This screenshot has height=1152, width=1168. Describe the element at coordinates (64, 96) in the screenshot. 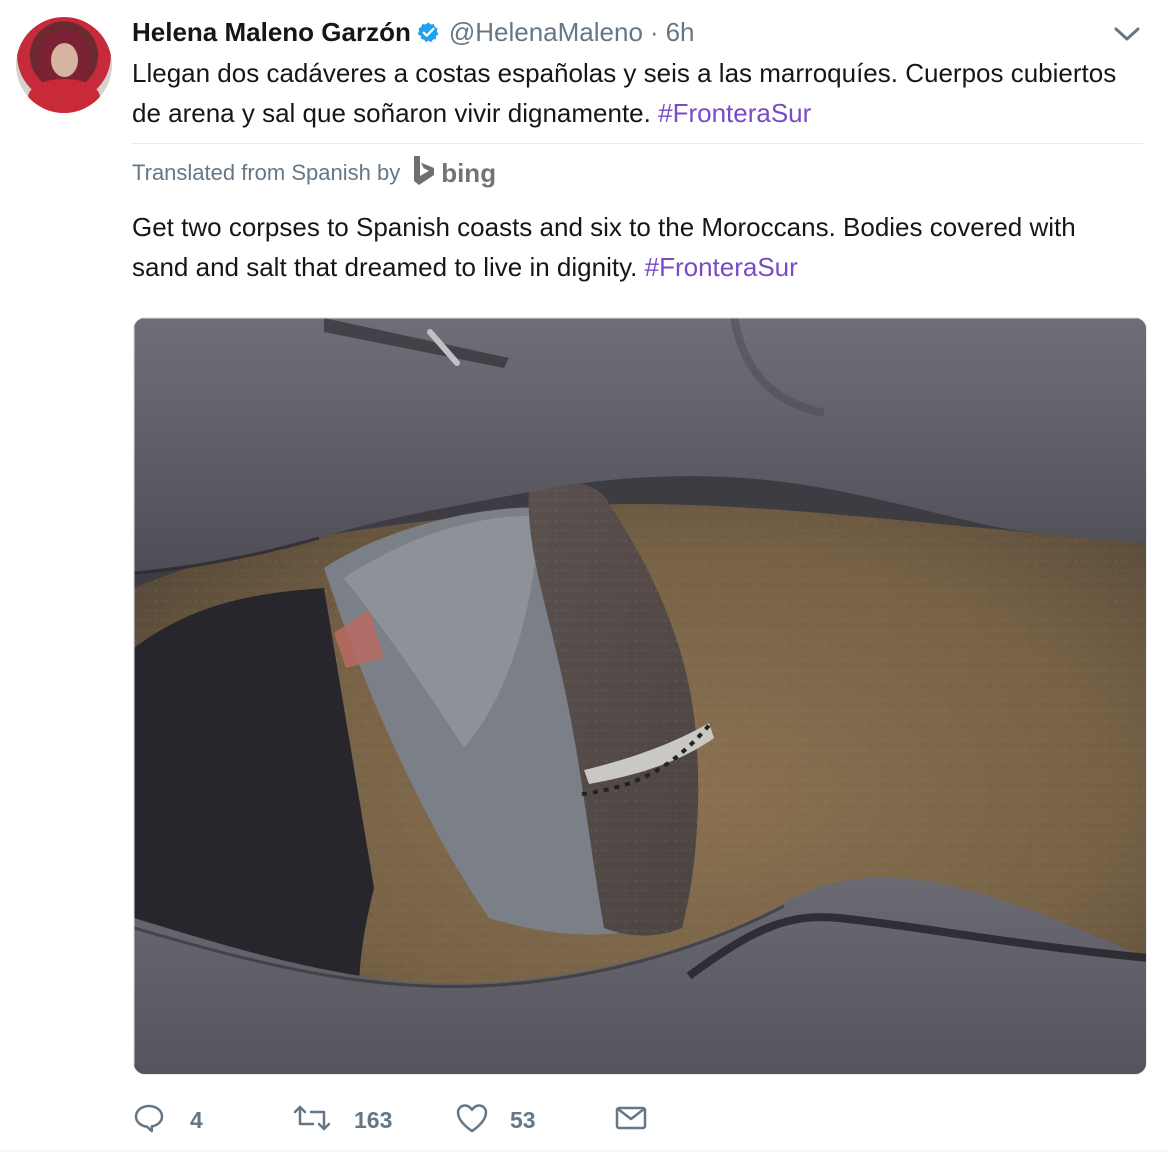

I see `avatar-scarf` at that location.